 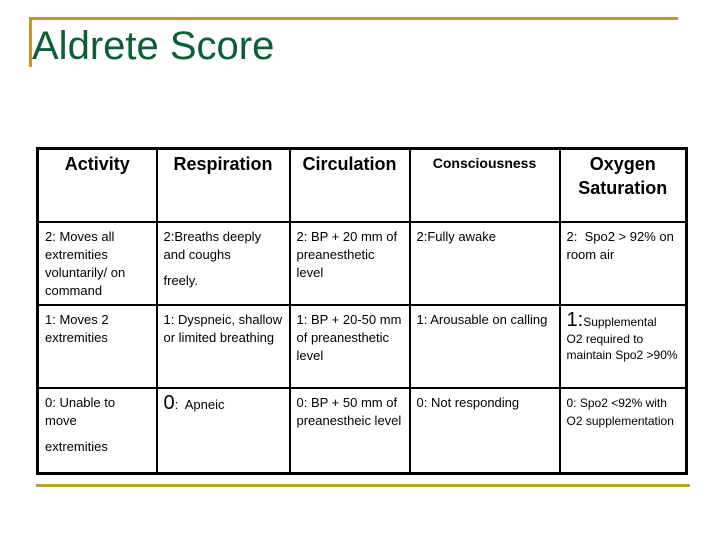 I want to click on header-oxygen-saturation: Oxygen Saturation, so click(x=623, y=185).